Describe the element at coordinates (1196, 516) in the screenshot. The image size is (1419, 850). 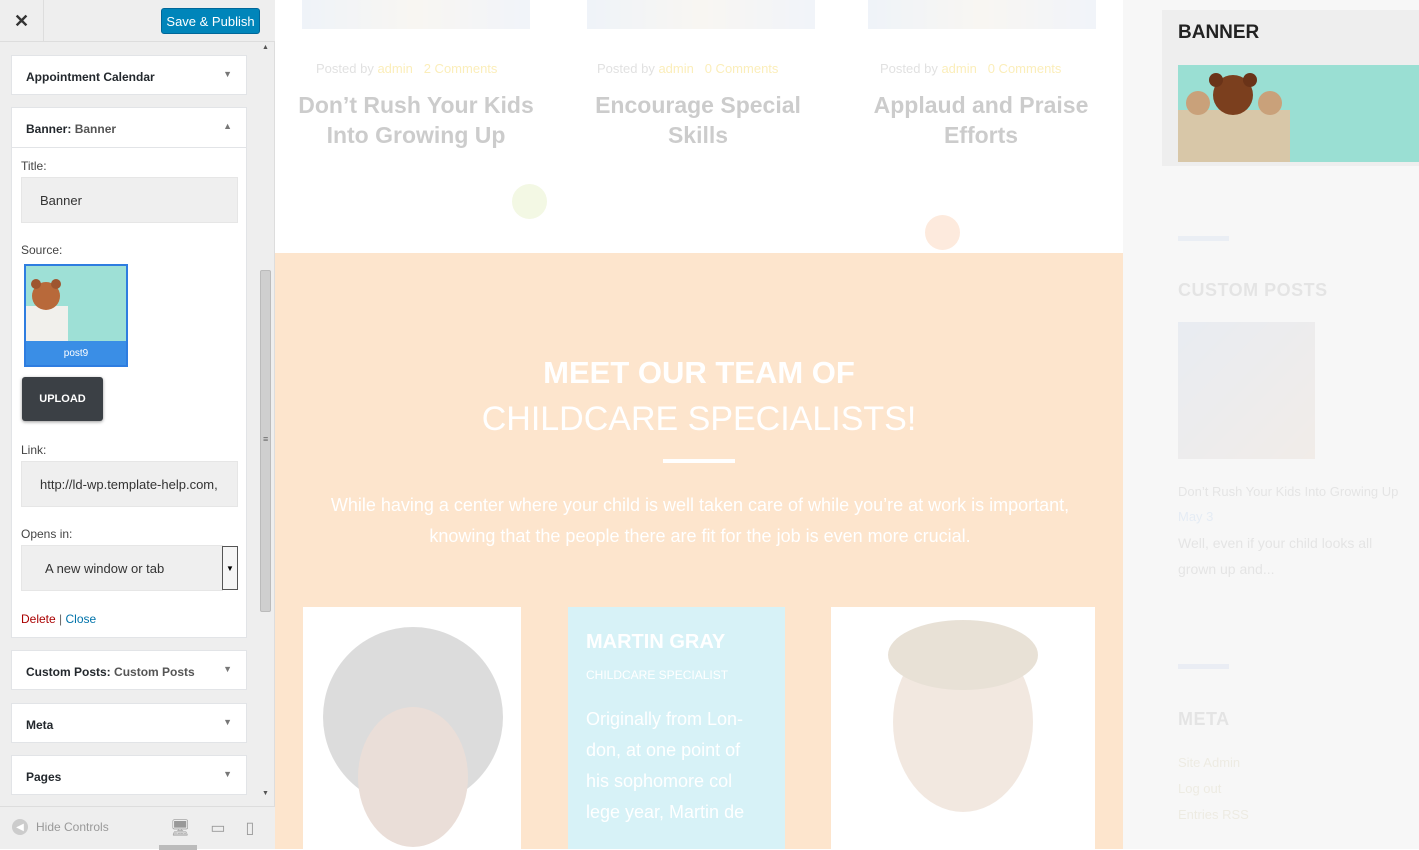
I see `custom-post-date: May 3` at that location.